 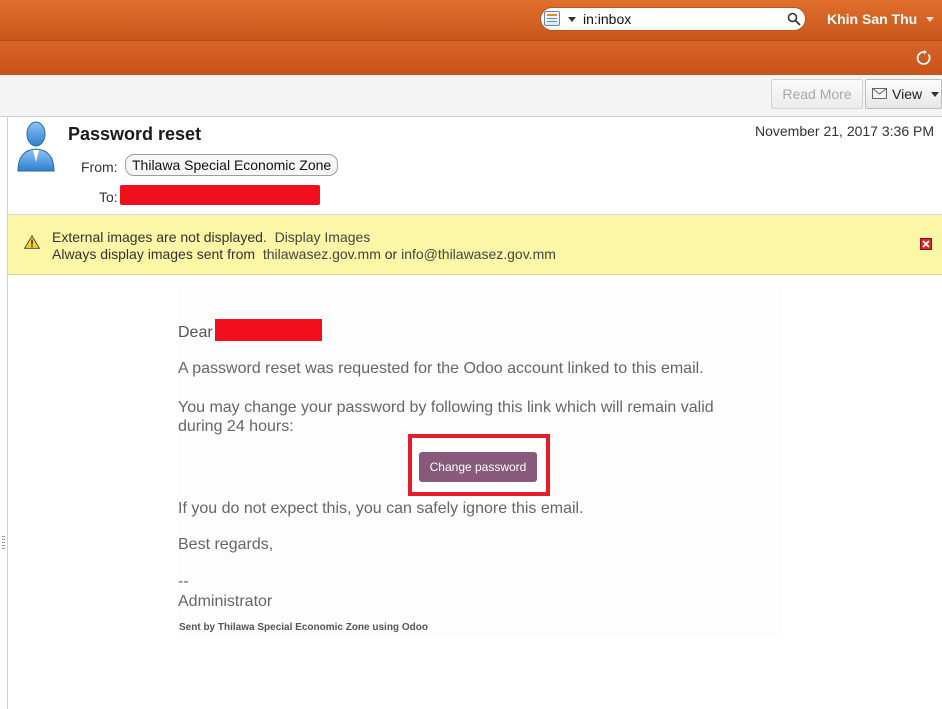 What do you see at coordinates (926, 244) in the screenshot?
I see `close-icon` at bounding box center [926, 244].